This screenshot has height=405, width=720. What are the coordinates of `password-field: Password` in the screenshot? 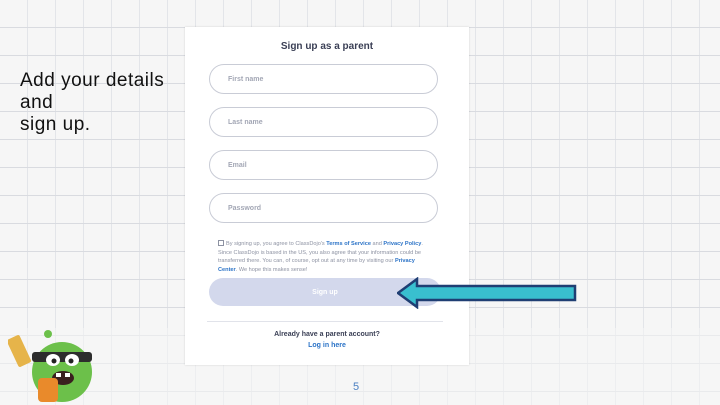 It's located at (323, 208).